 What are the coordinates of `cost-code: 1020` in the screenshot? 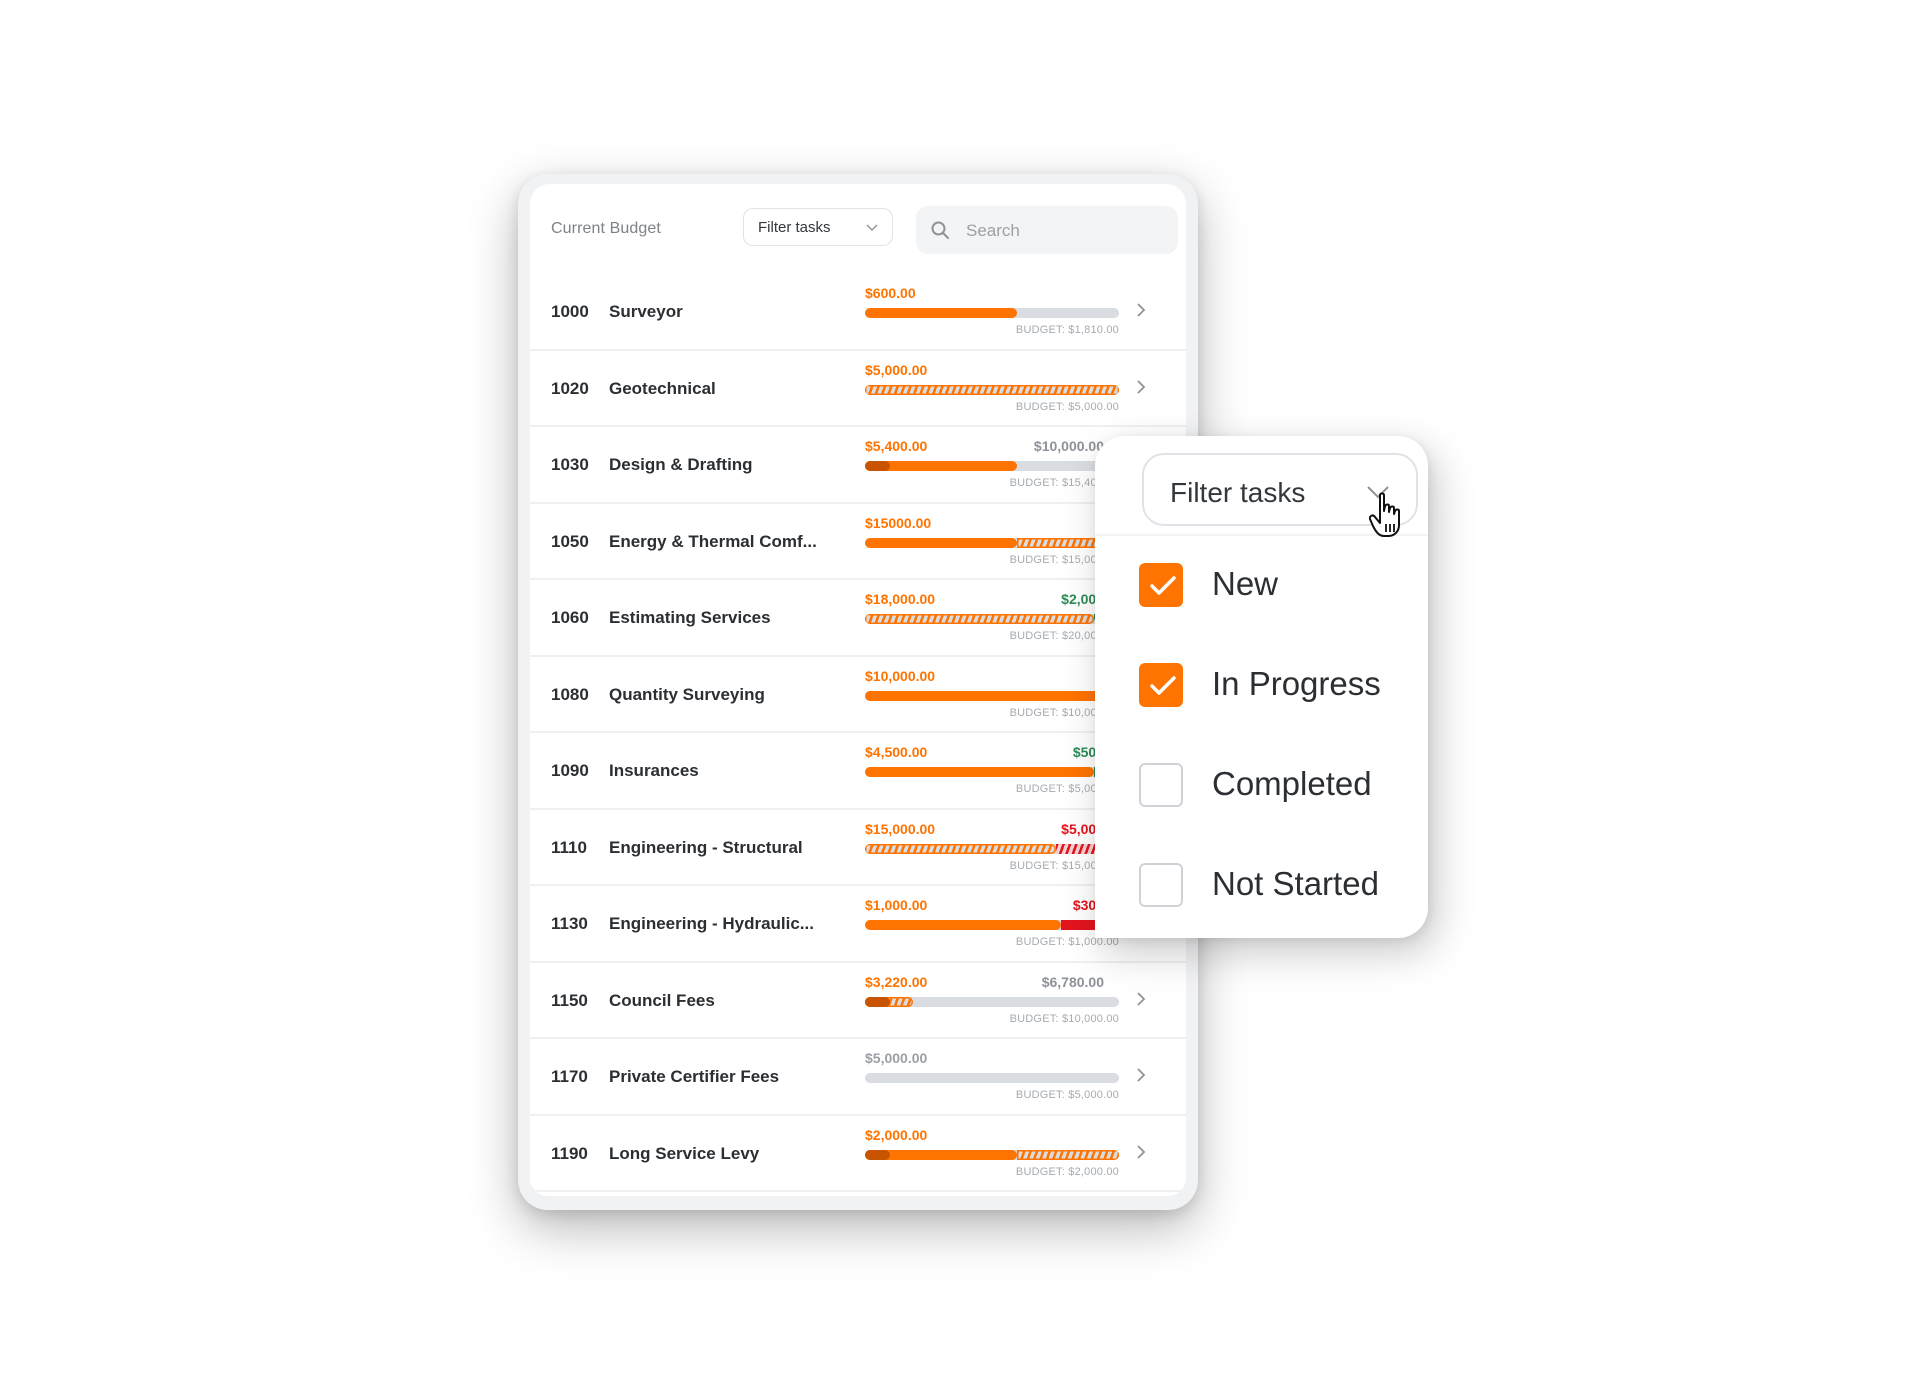 It's located at (570, 388).